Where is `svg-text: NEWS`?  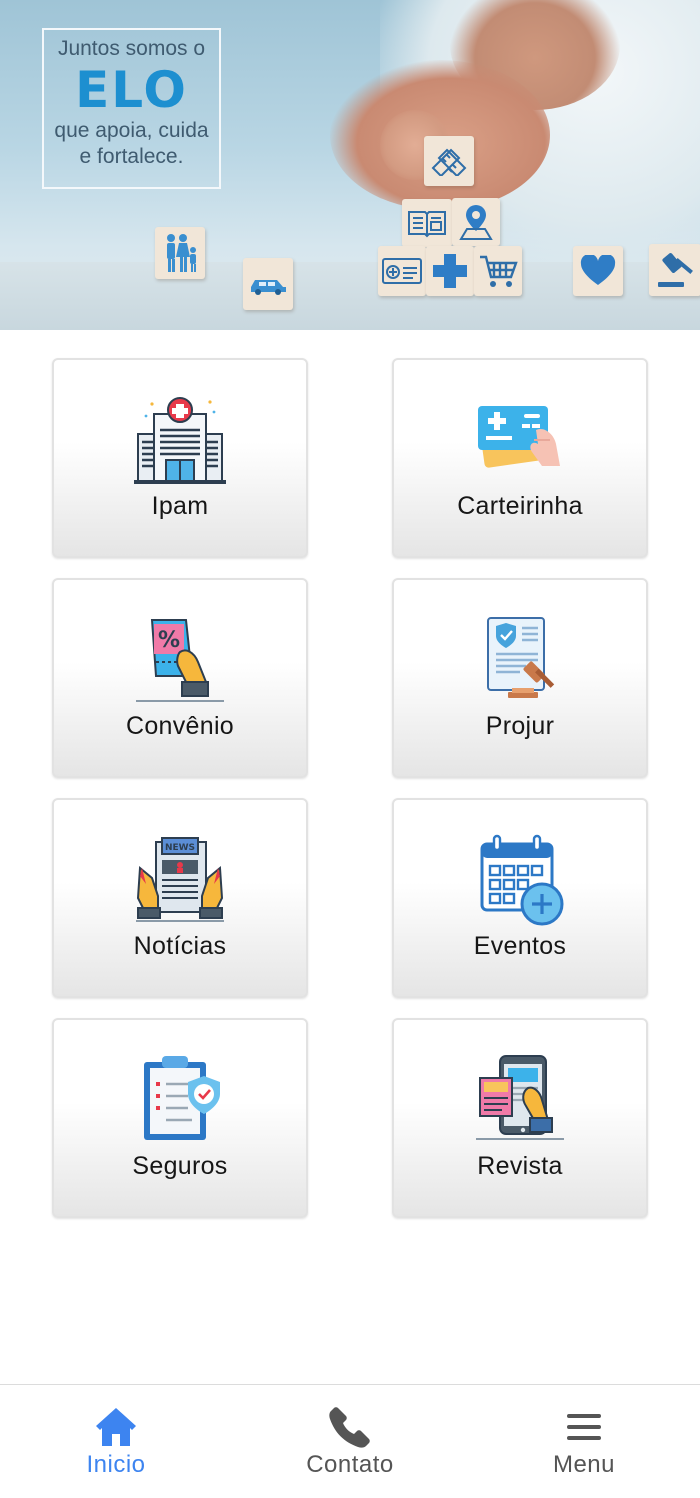
svg-text: NEWS is located at coordinates (180, 848).